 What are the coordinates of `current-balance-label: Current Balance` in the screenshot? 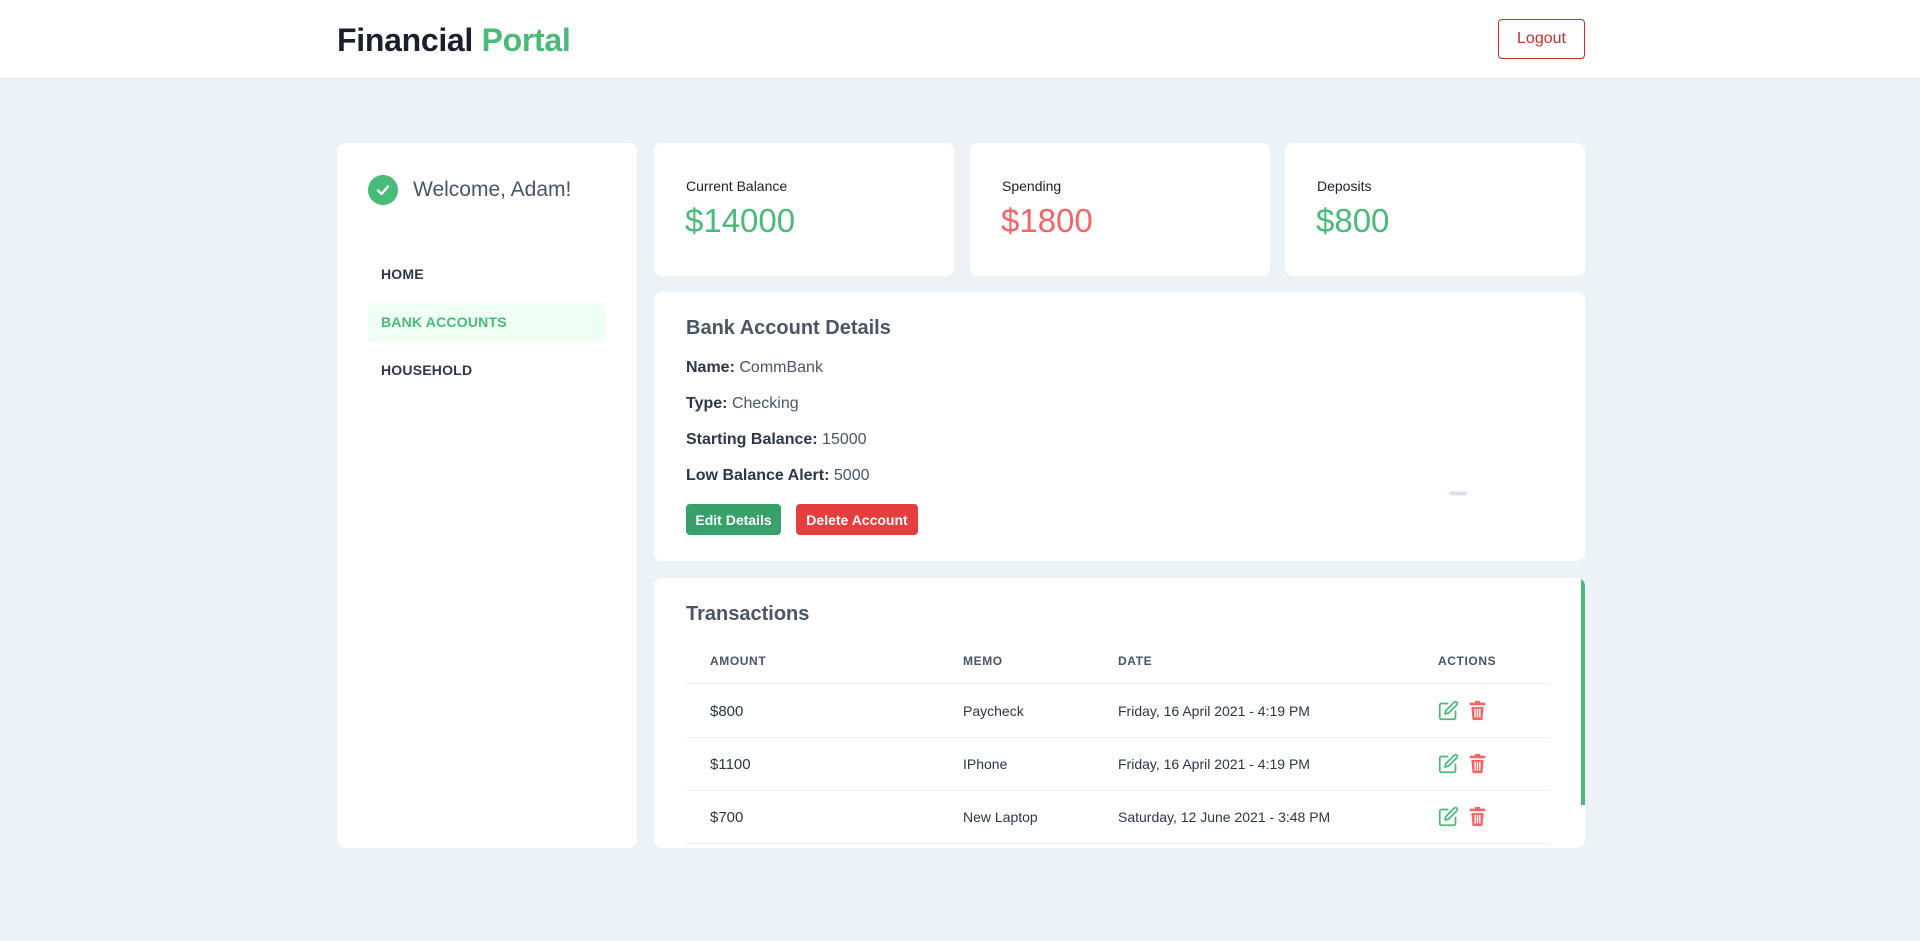 It's located at (737, 186).